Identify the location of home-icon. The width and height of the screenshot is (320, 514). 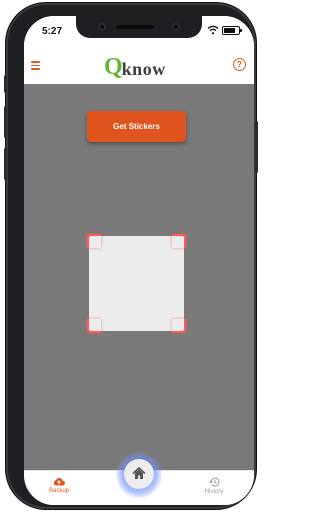
(139, 473).